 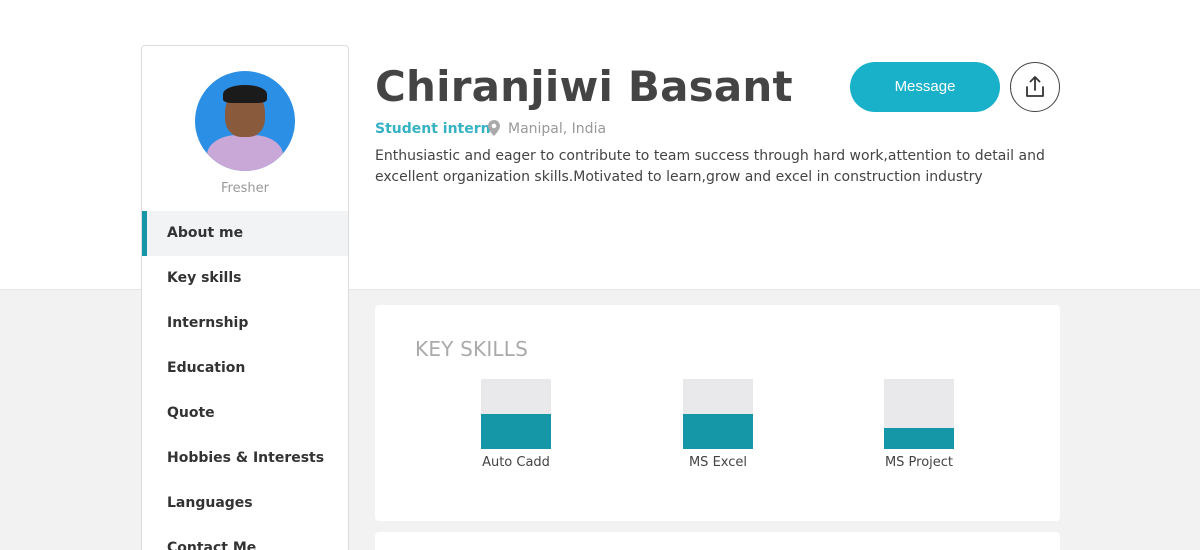 What do you see at coordinates (919, 462) in the screenshot?
I see `skill-label: MS Project` at bounding box center [919, 462].